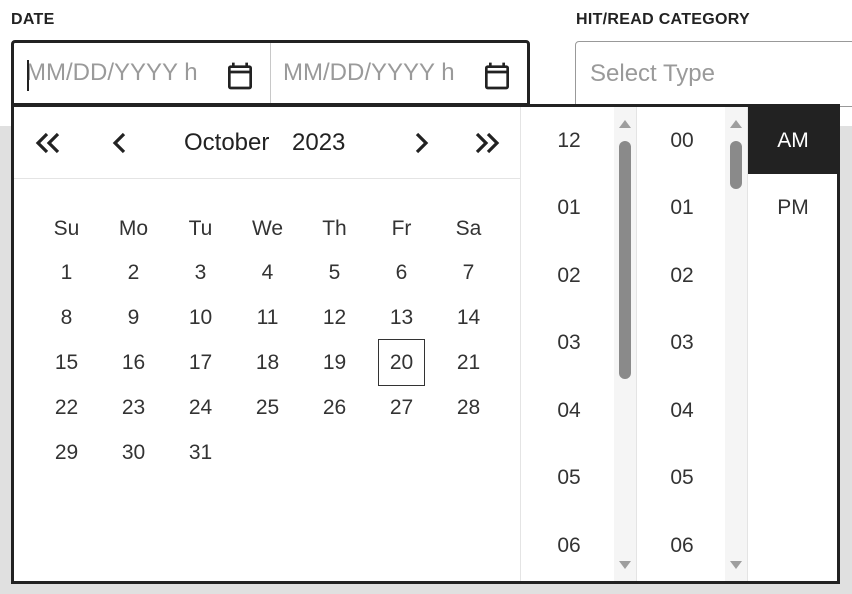 This screenshot has width=852, height=594. What do you see at coordinates (48, 143) in the screenshot?
I see `double-chevron-left-icon` at bounding box center [48, 143].